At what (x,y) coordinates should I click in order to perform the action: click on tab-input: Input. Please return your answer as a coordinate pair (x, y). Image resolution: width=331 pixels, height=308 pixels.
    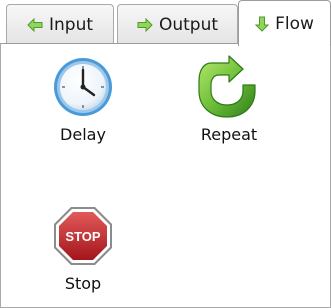
    Looking at the image, I should click on (60, 24).